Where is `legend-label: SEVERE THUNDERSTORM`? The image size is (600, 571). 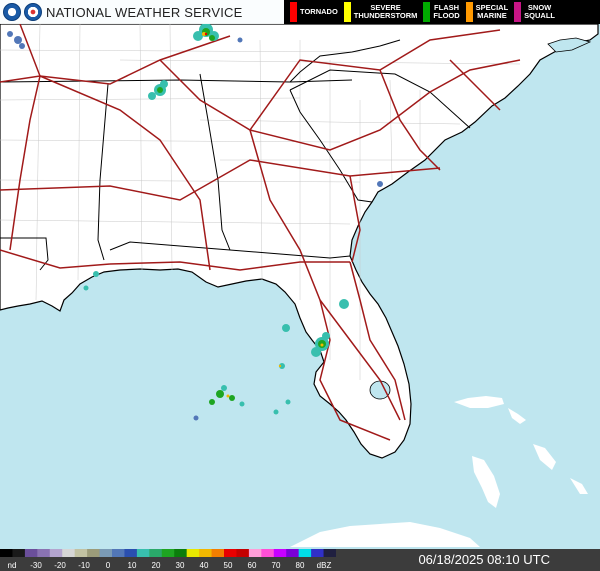 legend-label: SEVERE THUNDERSTORM is located at coordinates (385, 11).